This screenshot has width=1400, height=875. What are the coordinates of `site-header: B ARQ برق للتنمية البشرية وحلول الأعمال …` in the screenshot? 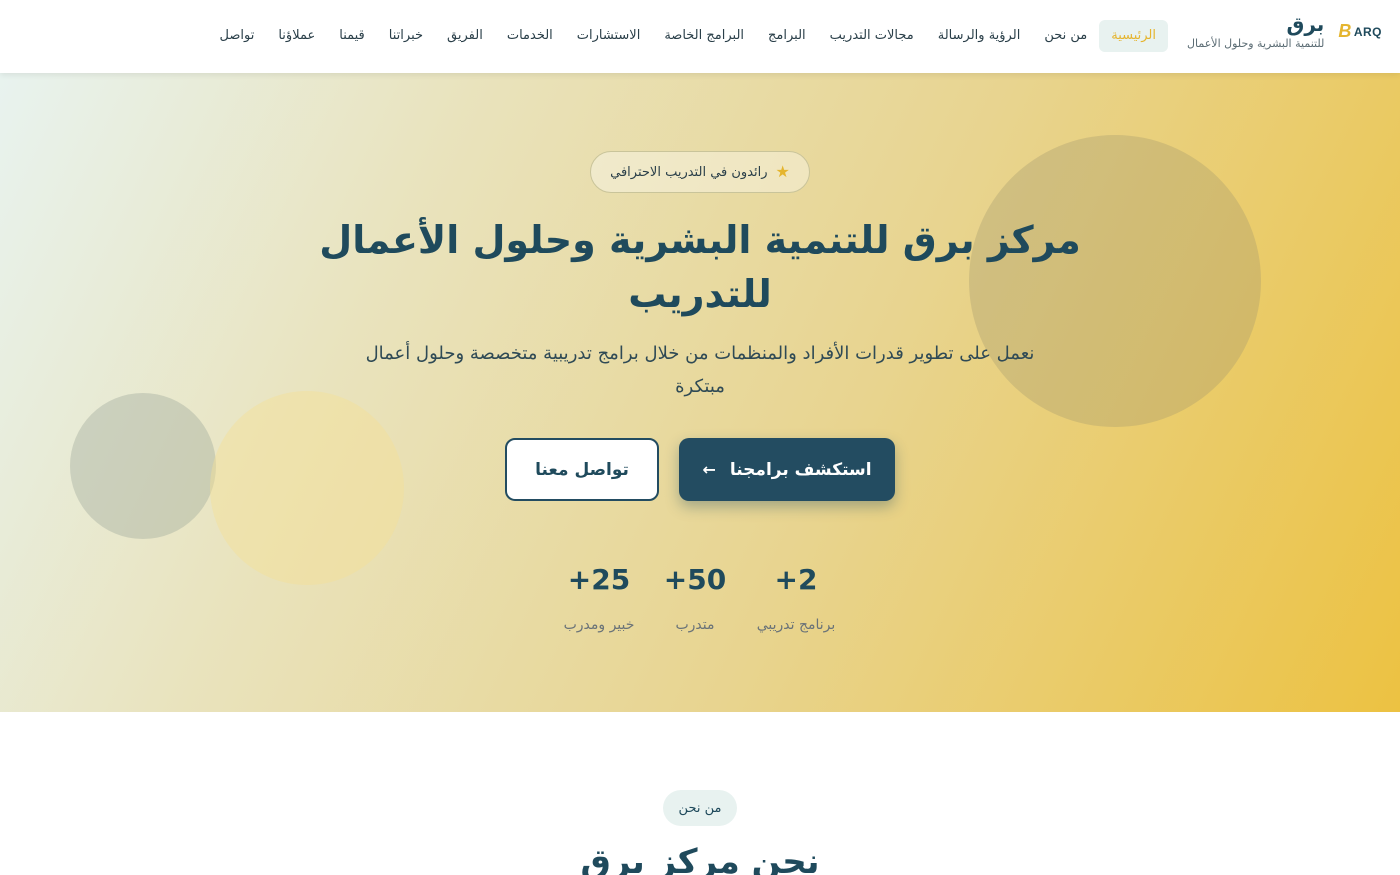 It's located at (700, 36).